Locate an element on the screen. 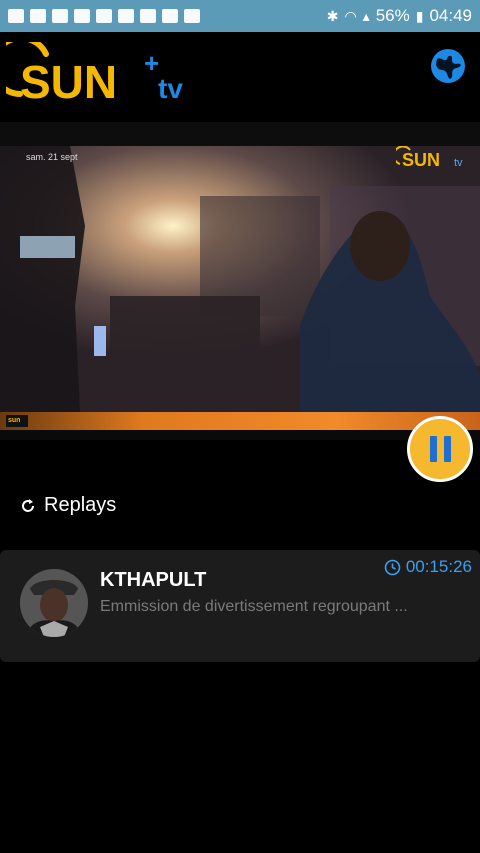 This screenshot has height=853, width=480. video-logo-tv: tv is located at coordinates (458, 163).